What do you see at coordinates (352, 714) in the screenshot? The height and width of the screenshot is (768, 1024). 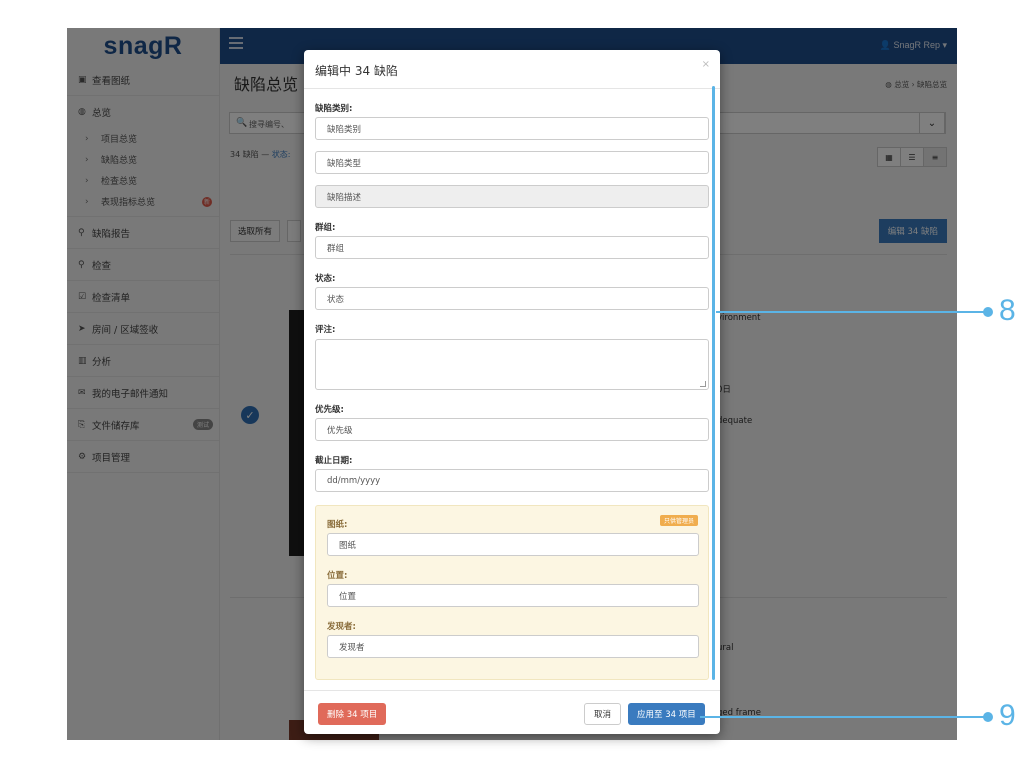 I see `delete-items-button: 删除 34 项目` at bounding box center [352, 714].